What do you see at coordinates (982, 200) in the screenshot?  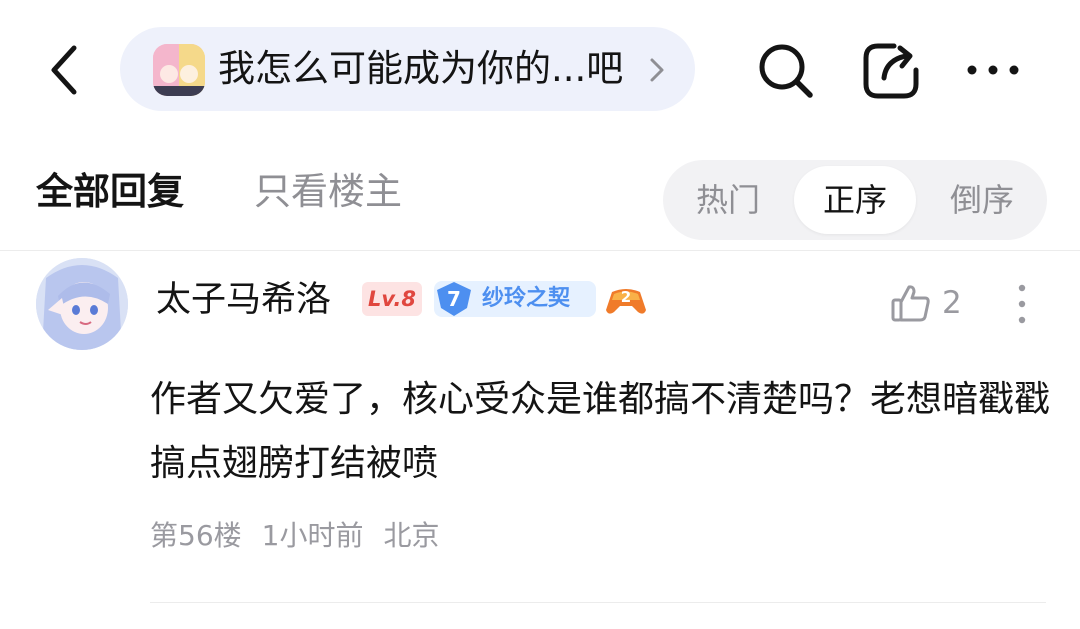 I see `sort-descending: 倒序` at bounding box center [982, 200].